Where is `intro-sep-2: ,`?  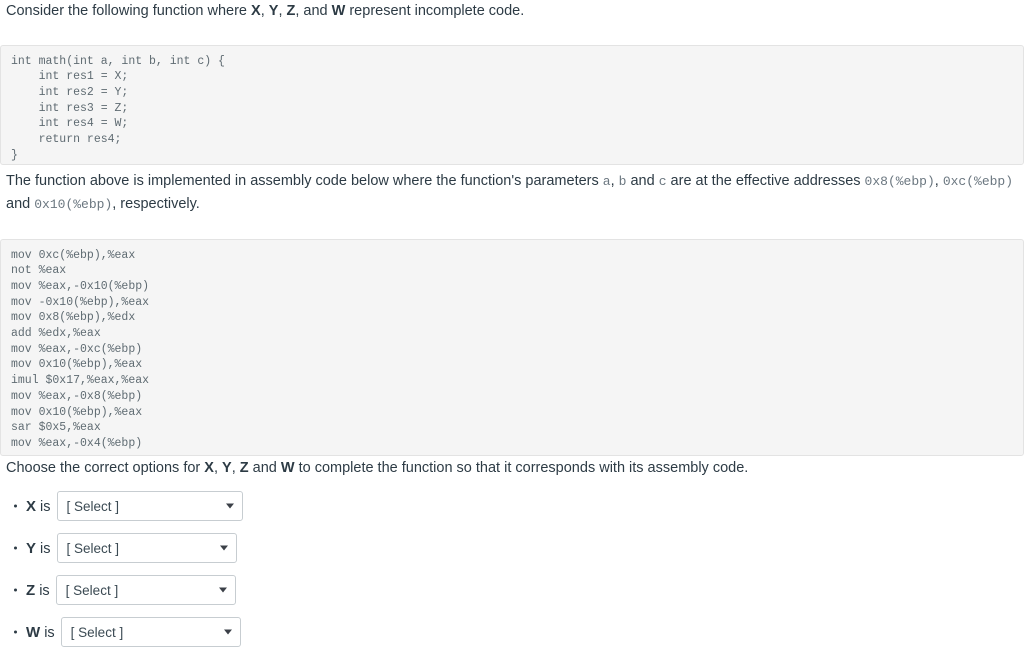 intro-sep-2: , is located at coordinates (282, 11).